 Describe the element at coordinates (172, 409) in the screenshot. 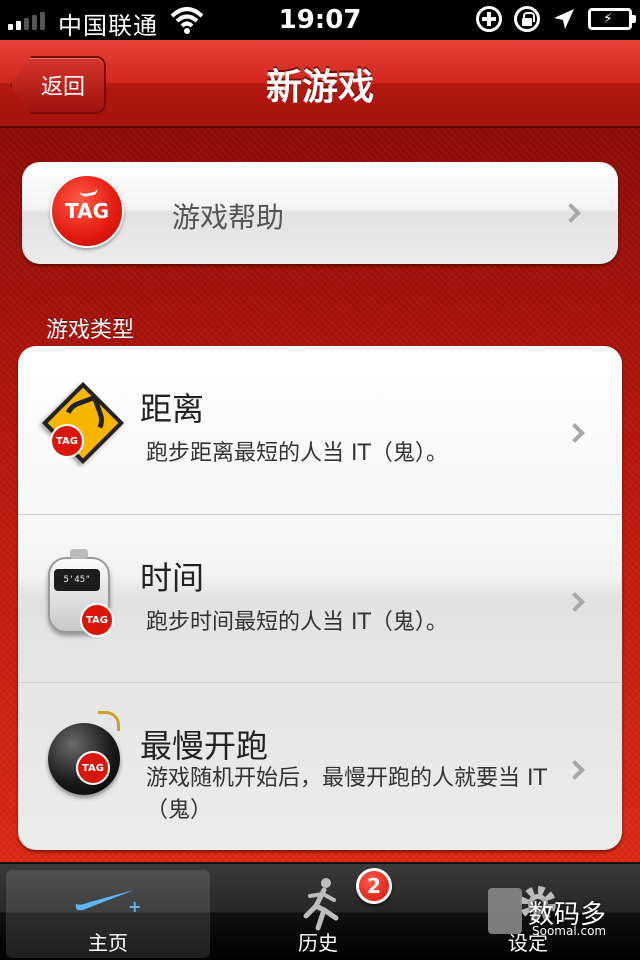

I see `game-type-title: 距离` at that location.